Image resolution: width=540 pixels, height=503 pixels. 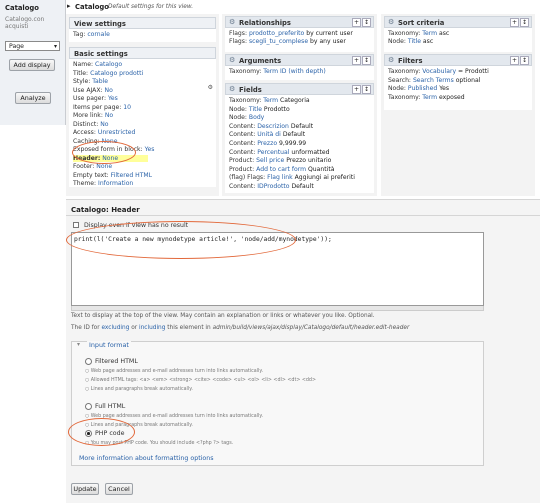 I want to click on add-argument-icon: +, so click(x=356, y=60).